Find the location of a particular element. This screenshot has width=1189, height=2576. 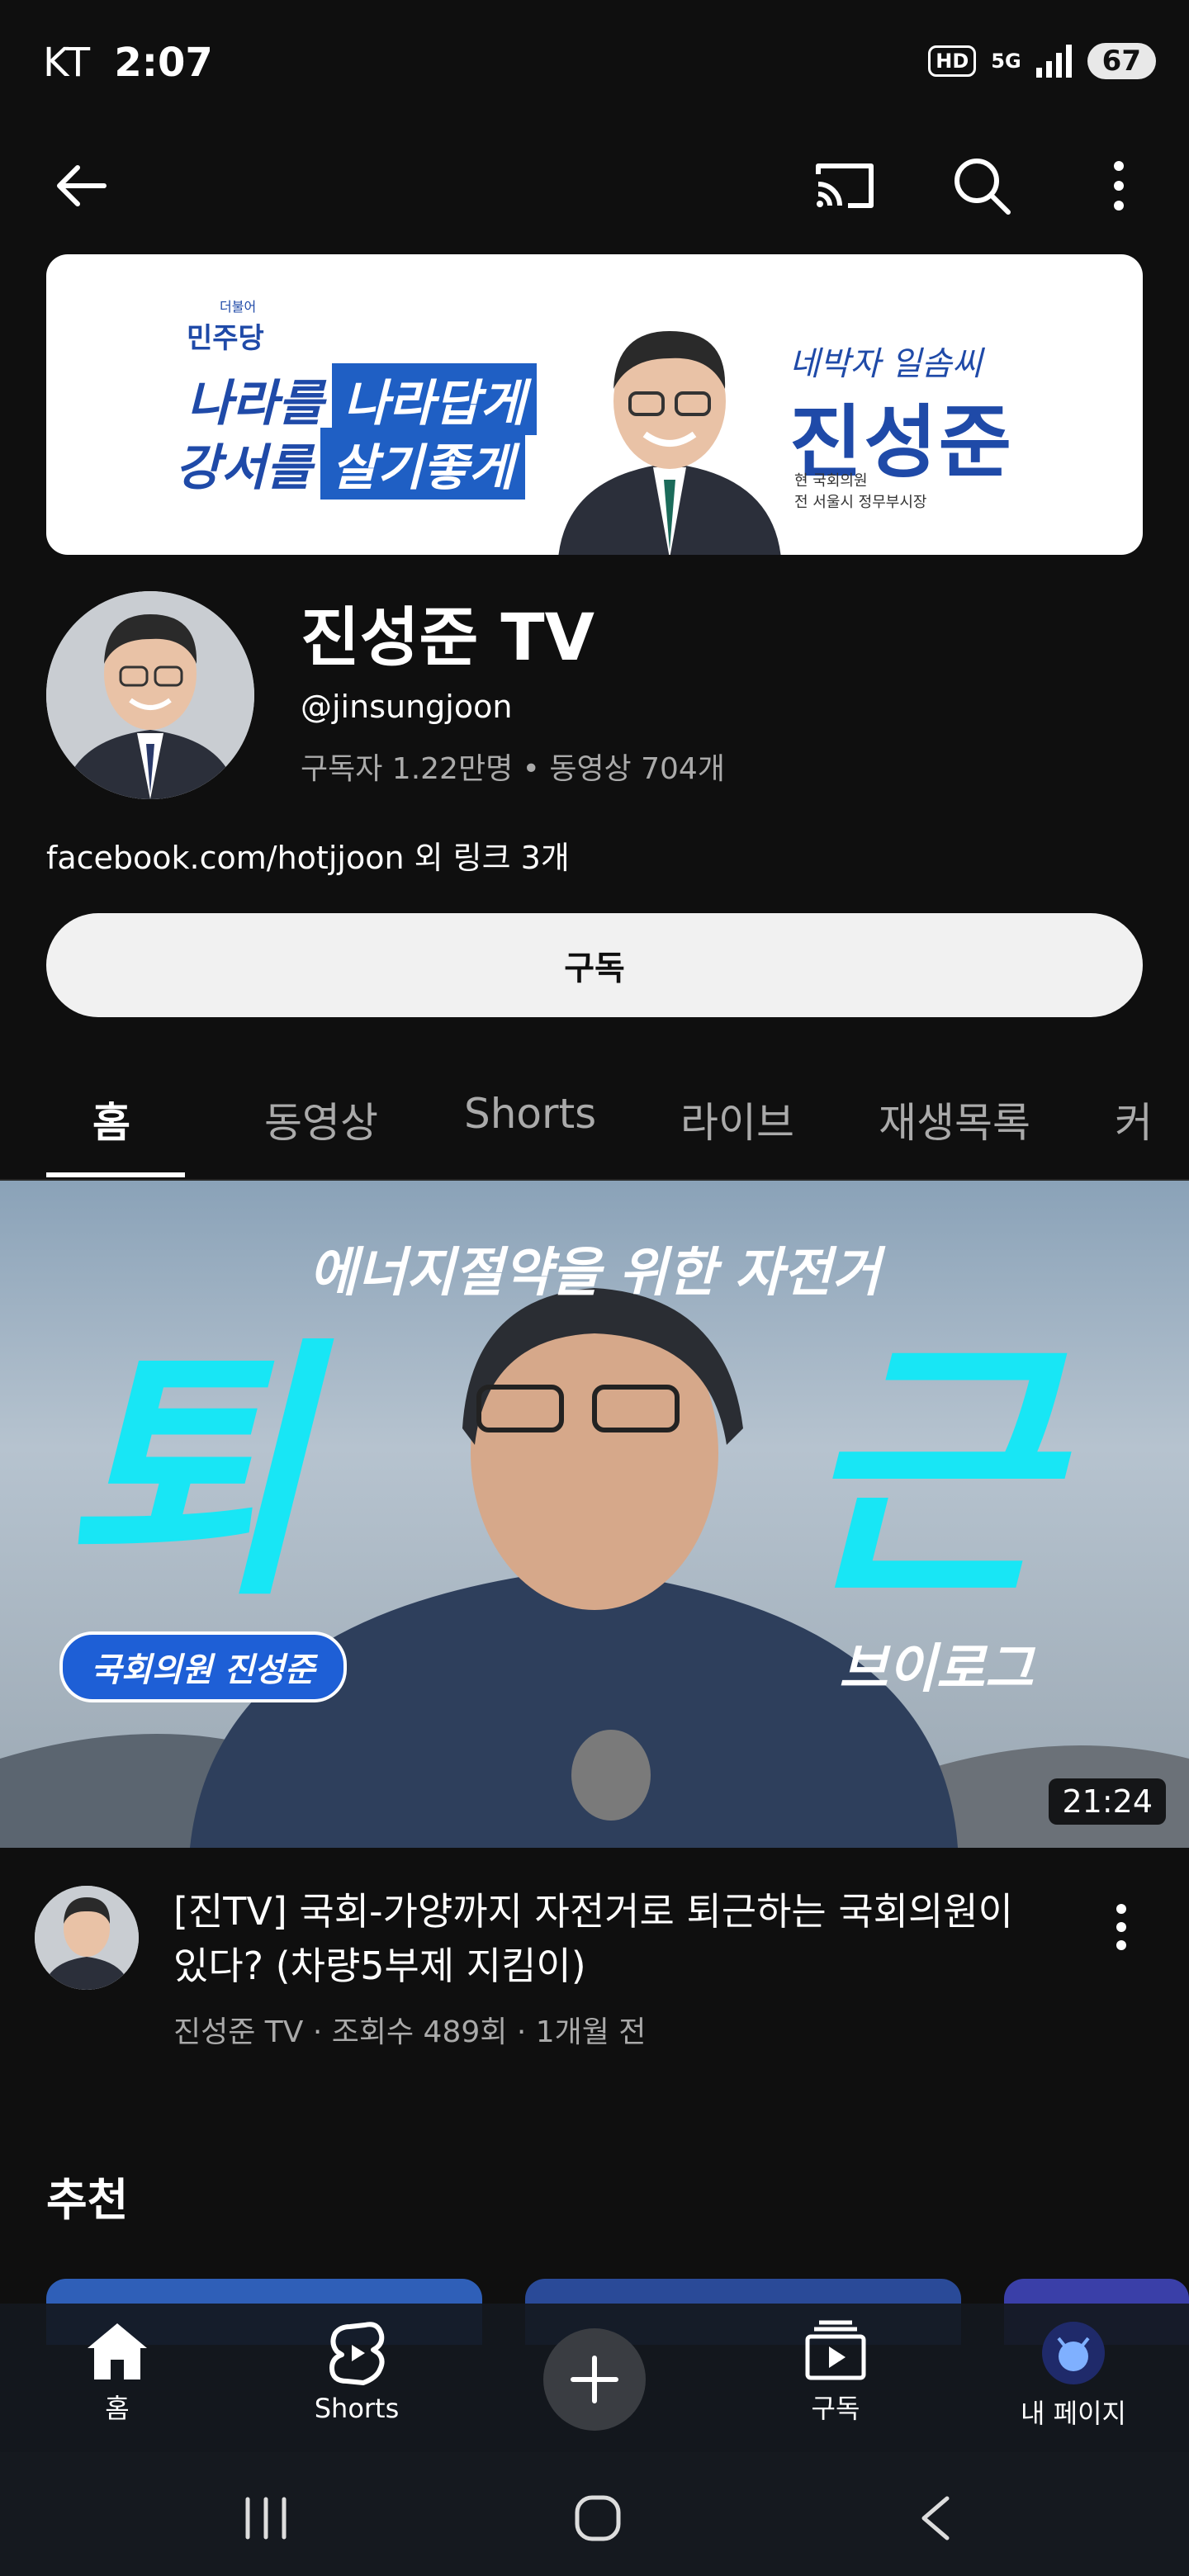

status-right: HD 5G 67 is located at coordinates (1042, 61).